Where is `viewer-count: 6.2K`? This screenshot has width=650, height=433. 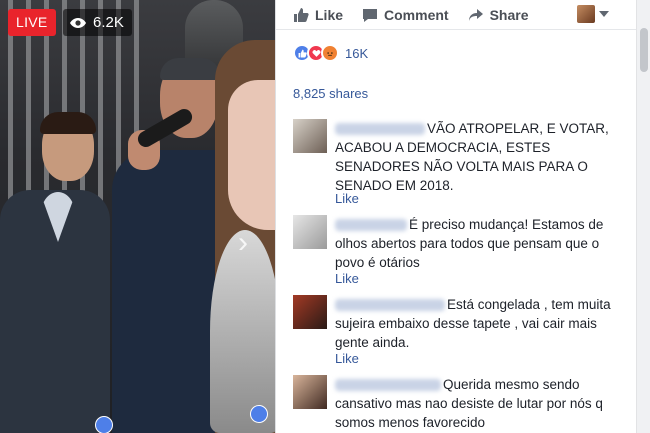
viewer-count: 6.2K is located at coordinates (97, 22).